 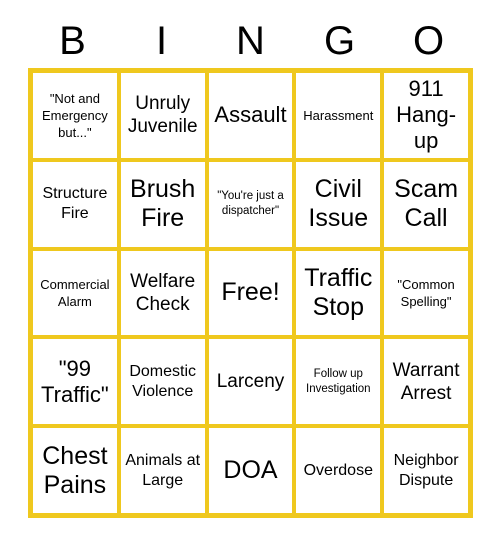 I want to click on bingo-cell: Follow up Investigation, so click(x=338, y=382).